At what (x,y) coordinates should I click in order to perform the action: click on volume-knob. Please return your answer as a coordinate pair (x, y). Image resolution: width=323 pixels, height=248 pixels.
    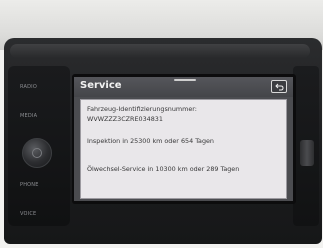
    Looking at the image, I should click on (37, 153).